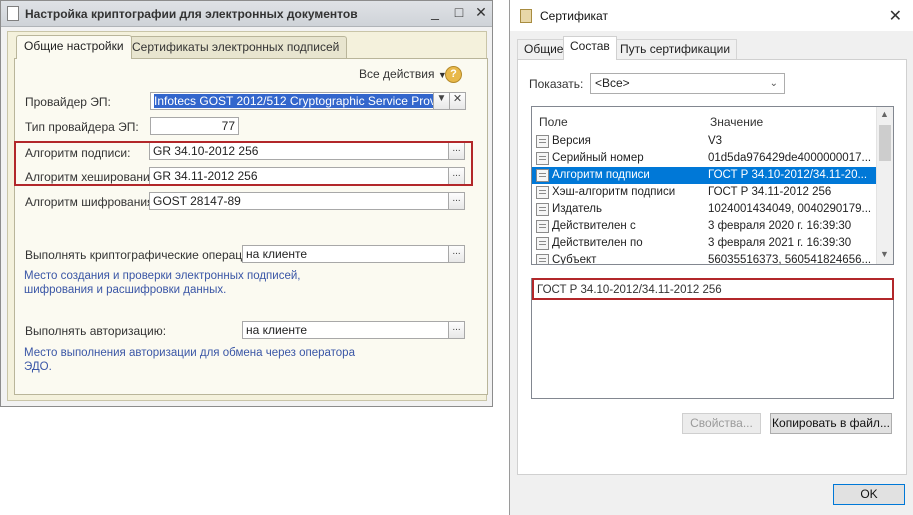 The image size is (913, 515). What do you see at coordinates (614, 192) in the screenshot?
I see `field-name: Хэш-алгоритм подписи` at bounding box center [614, 192].